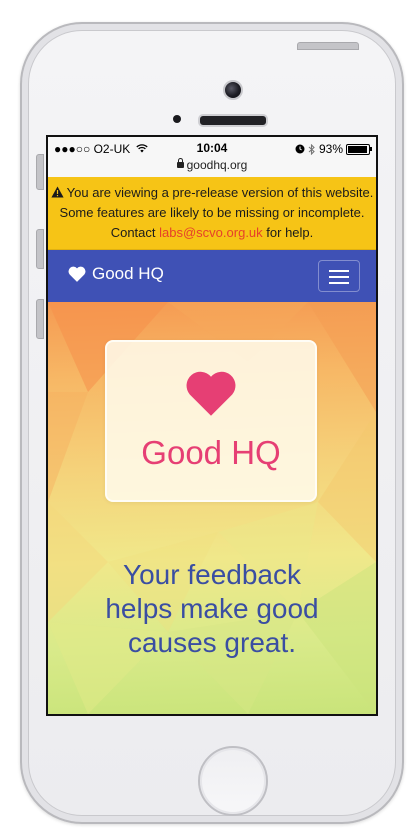 The image size is (420, 840). I want to click on contact-email-link: labs@scvo.org.uk, so click(211, 232).